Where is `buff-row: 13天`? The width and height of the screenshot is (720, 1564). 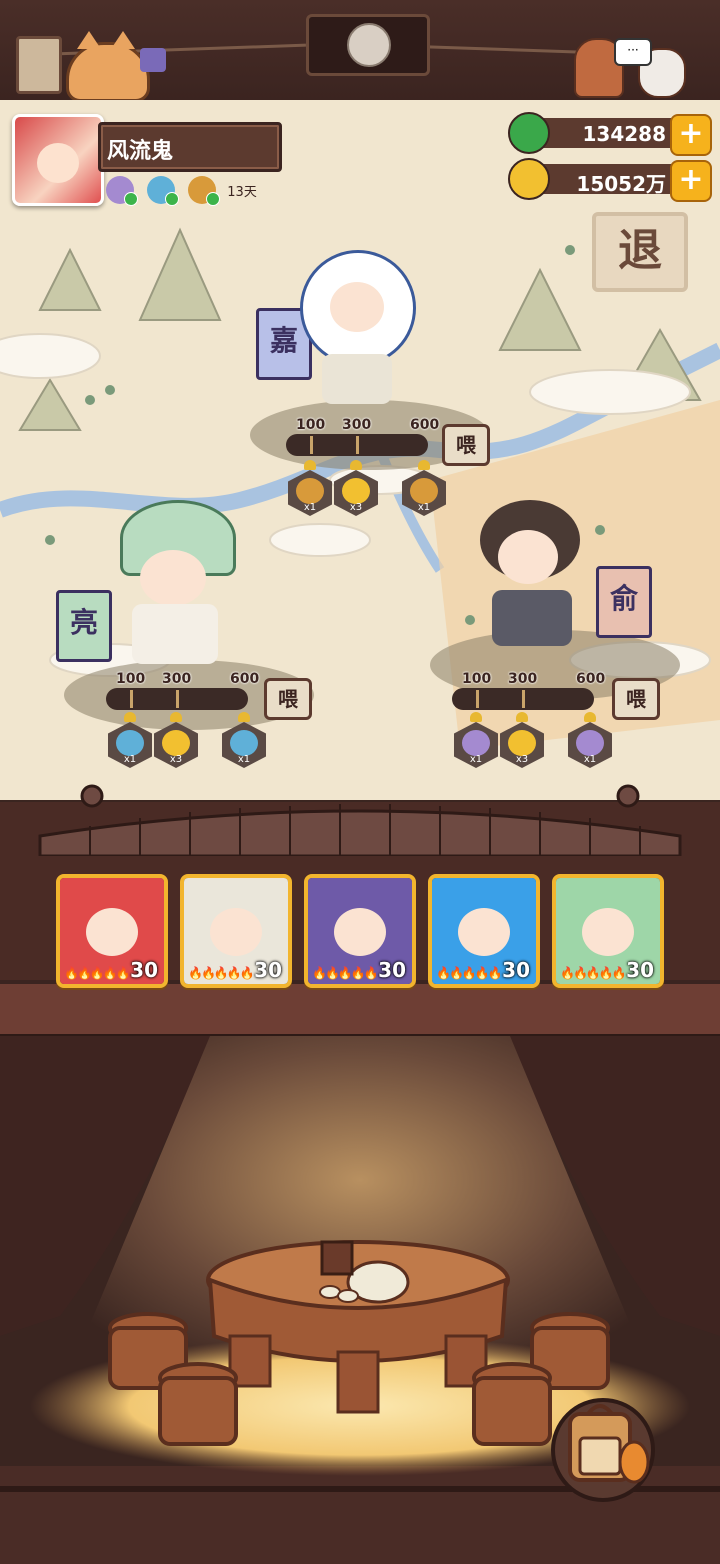 buff-row: 13天 is located at coordinates (181, 191).